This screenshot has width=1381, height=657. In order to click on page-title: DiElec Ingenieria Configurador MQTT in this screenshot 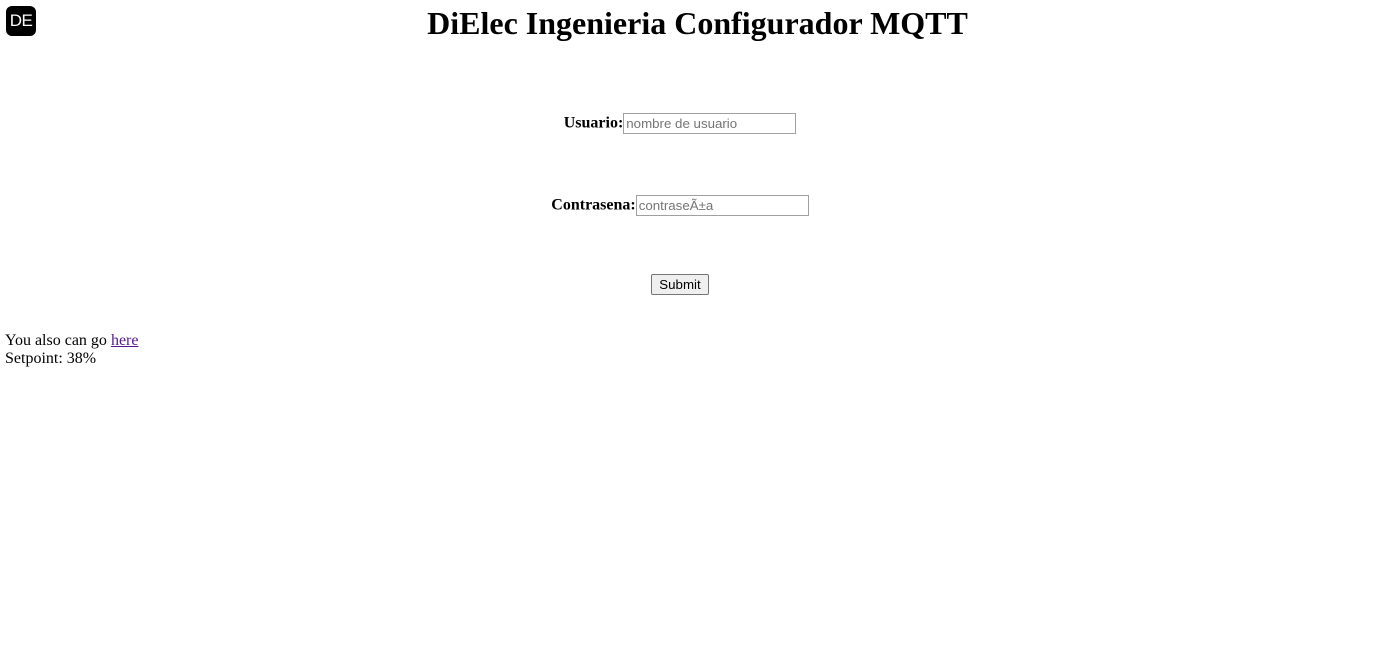, I will do `click(697, 23)`.